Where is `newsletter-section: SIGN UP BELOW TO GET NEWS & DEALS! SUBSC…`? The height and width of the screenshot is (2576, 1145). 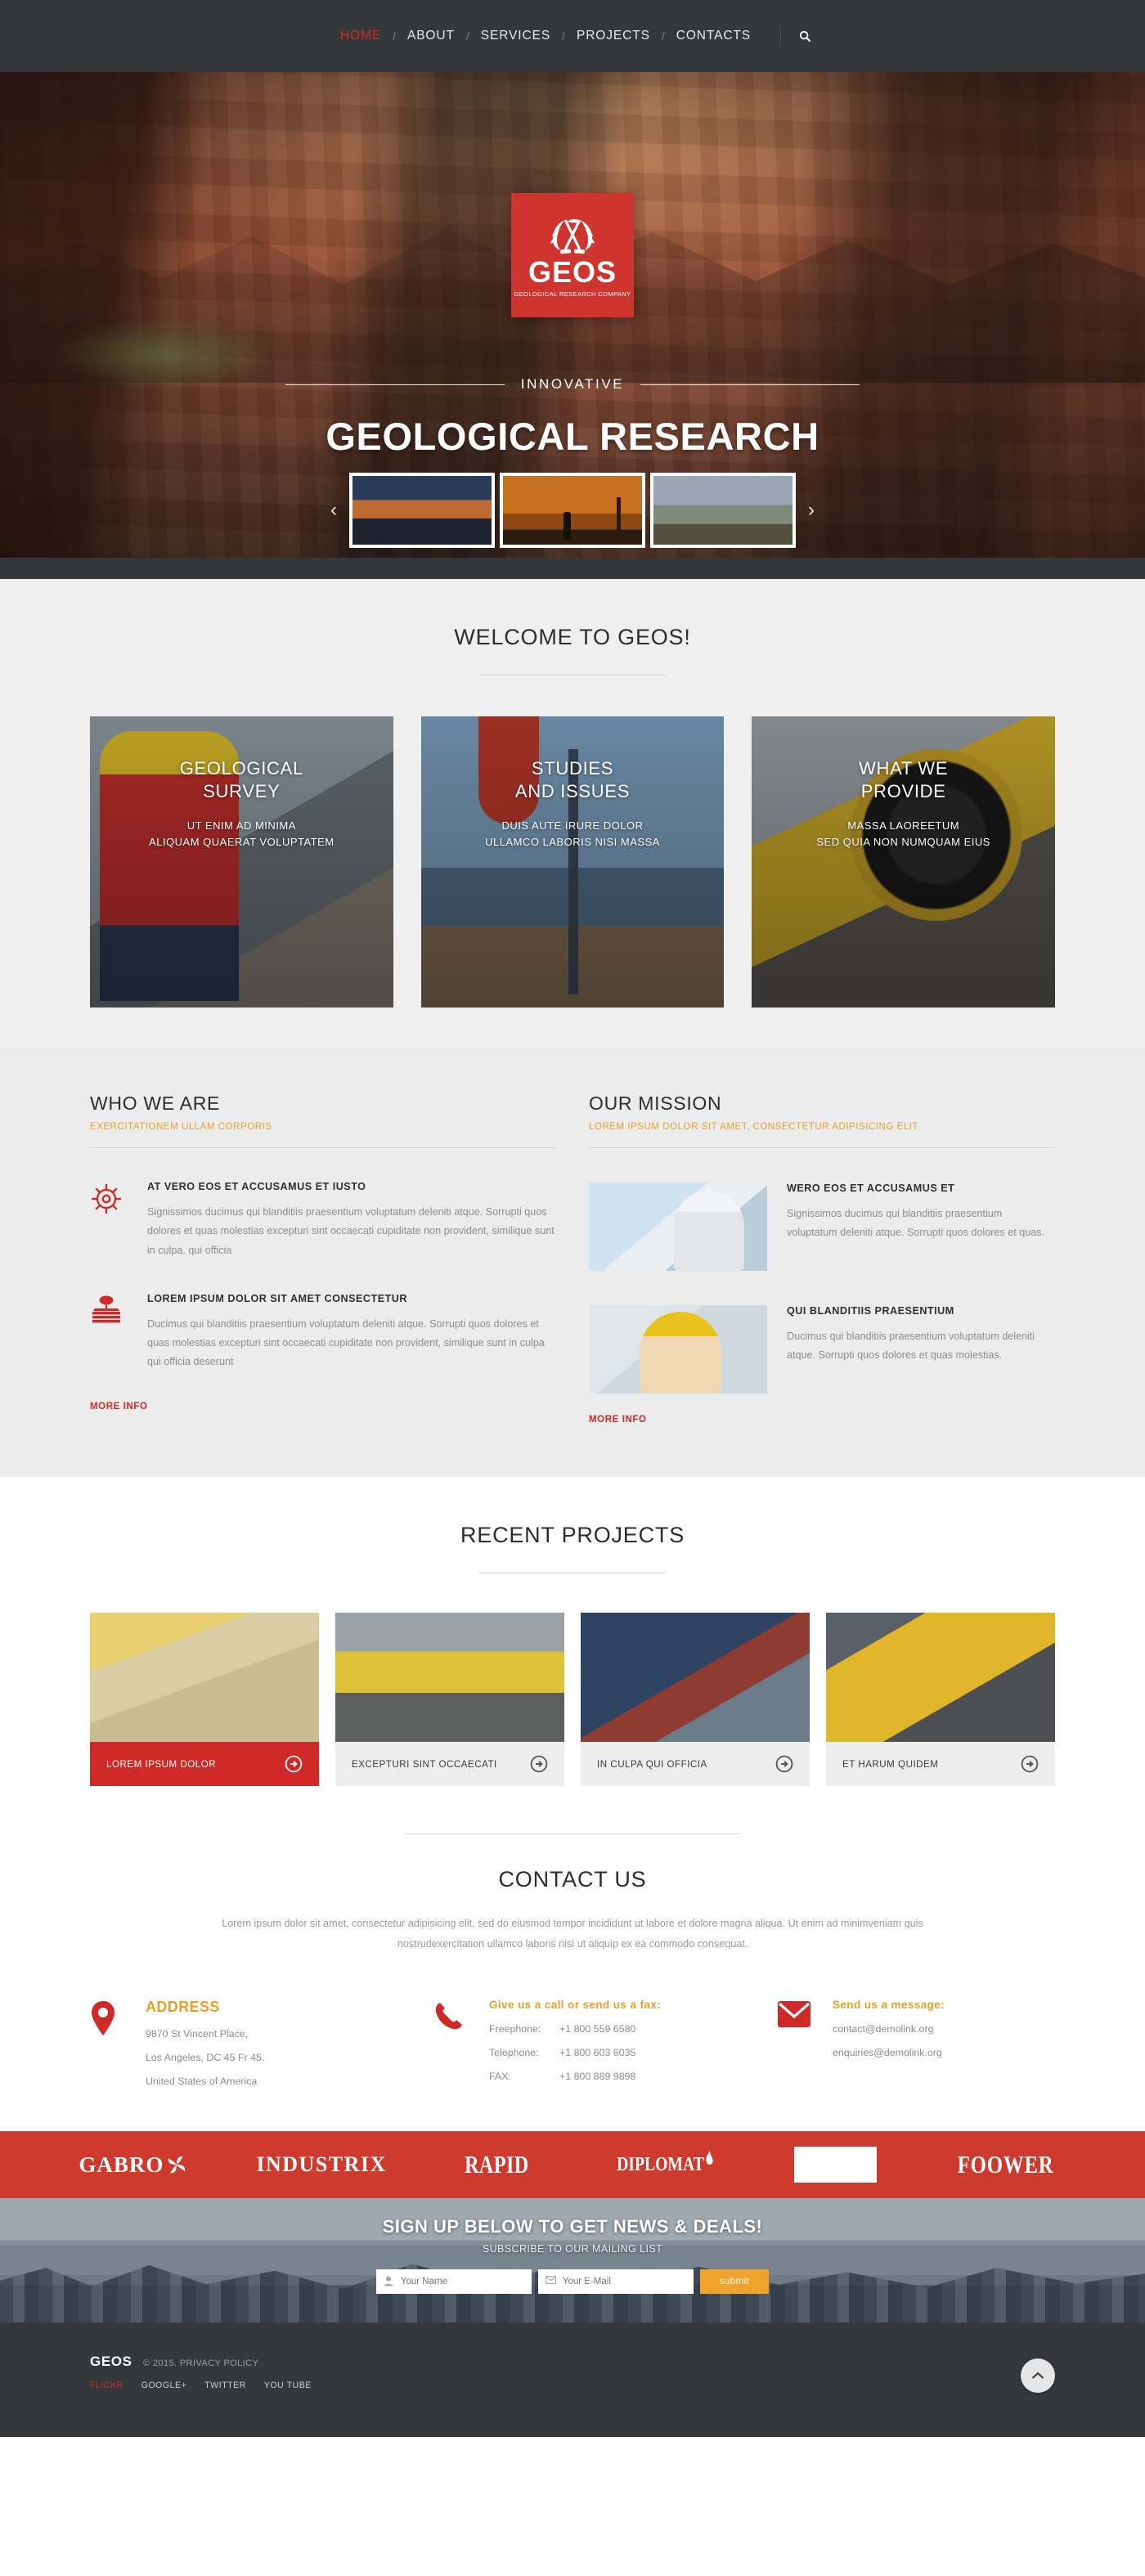
newsletter-section: SIGN UP BELOW TO GET NEWS & DEALS! SUBSC… is located at coordinates (572, 2260).